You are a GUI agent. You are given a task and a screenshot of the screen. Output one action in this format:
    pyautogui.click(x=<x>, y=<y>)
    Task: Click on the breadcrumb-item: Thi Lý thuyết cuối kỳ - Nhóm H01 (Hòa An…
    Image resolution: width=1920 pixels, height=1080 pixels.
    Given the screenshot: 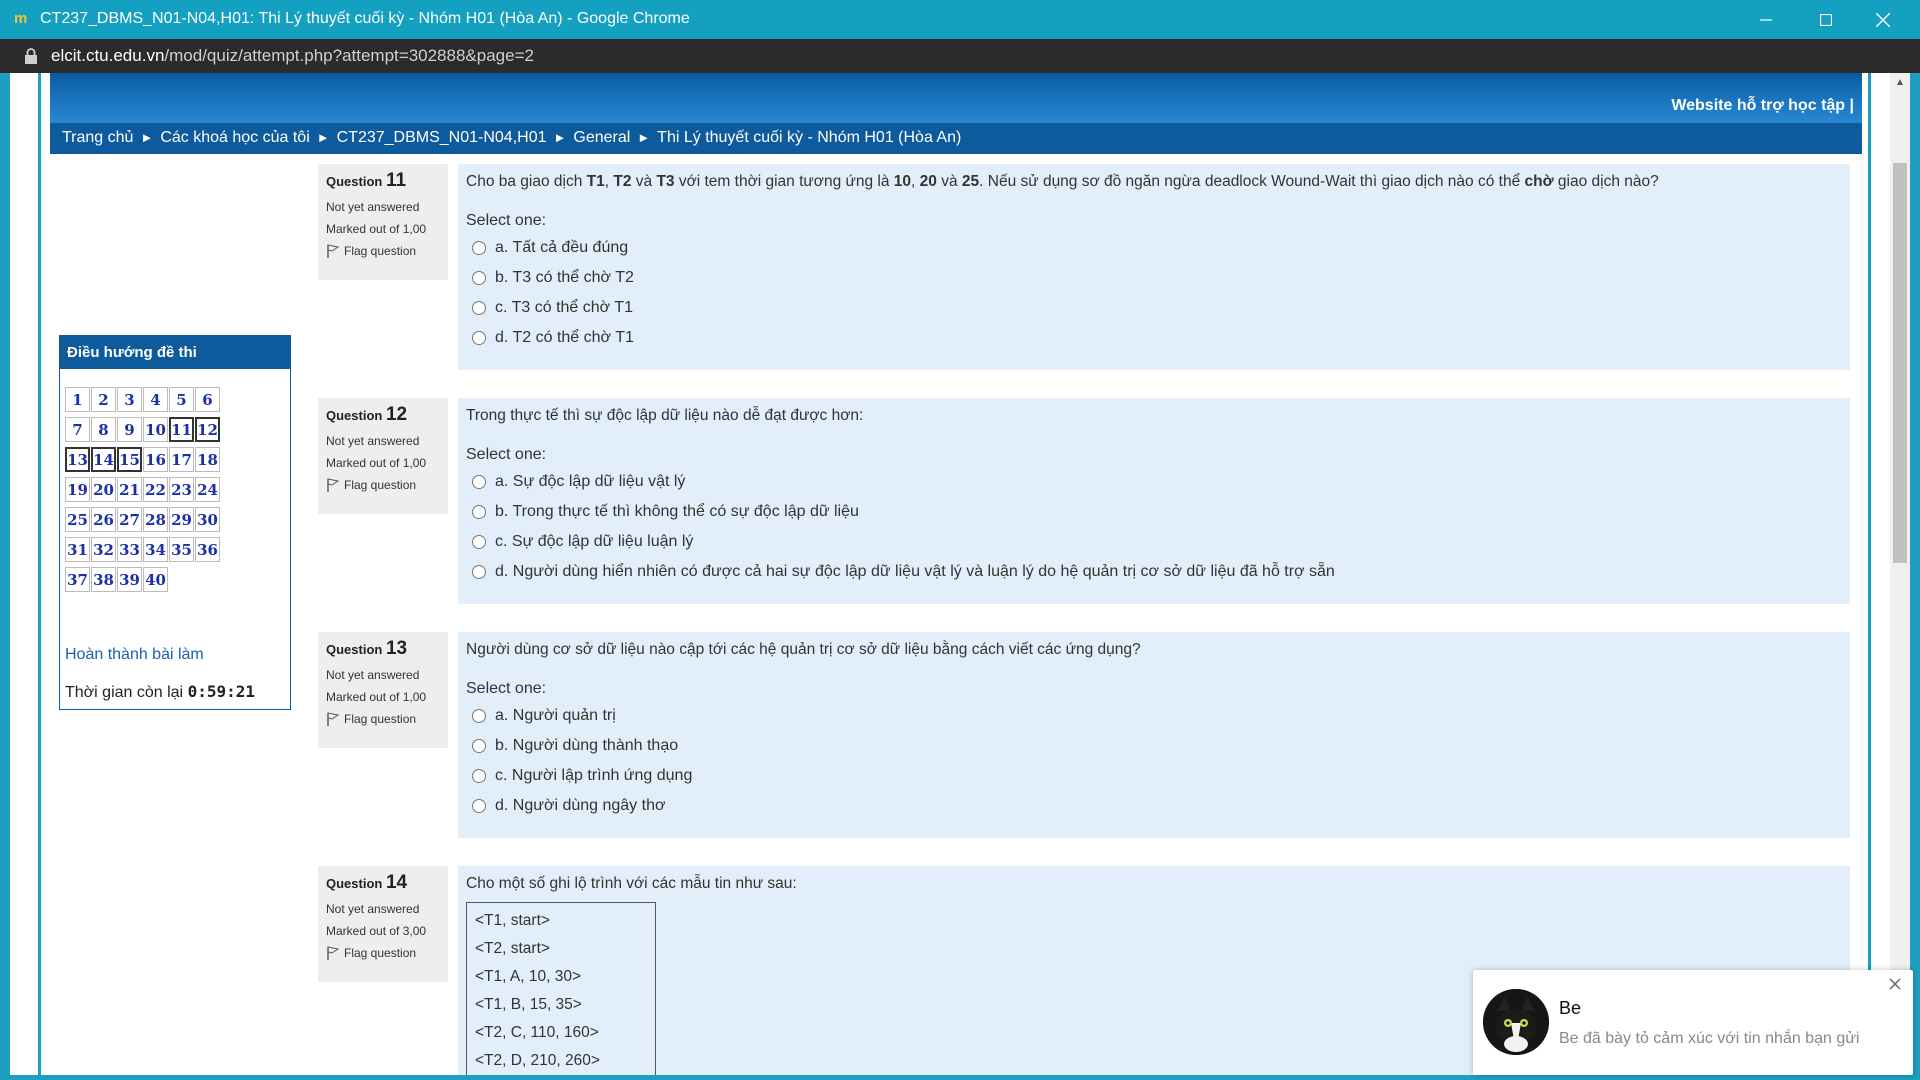 What is the action you would take?
    pyautogui.click(x=809, y=137)
    